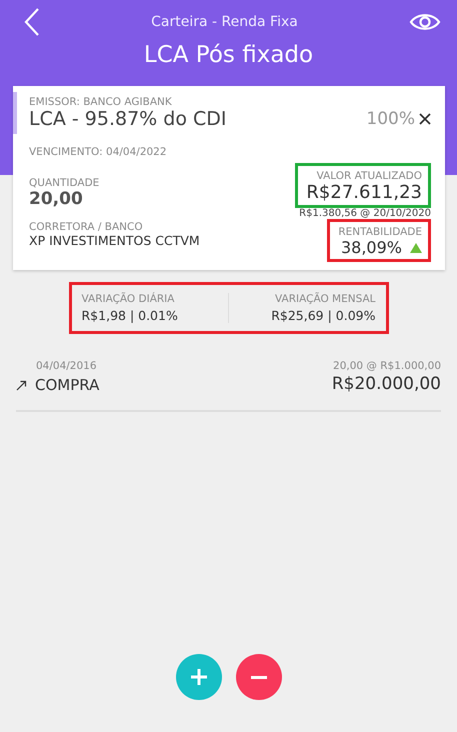 This screenshot has width=457, height=732. What do you see at coordinates (425, 22) in the screenshot?
I see `eye-icon` at bounding box center [425, 22].